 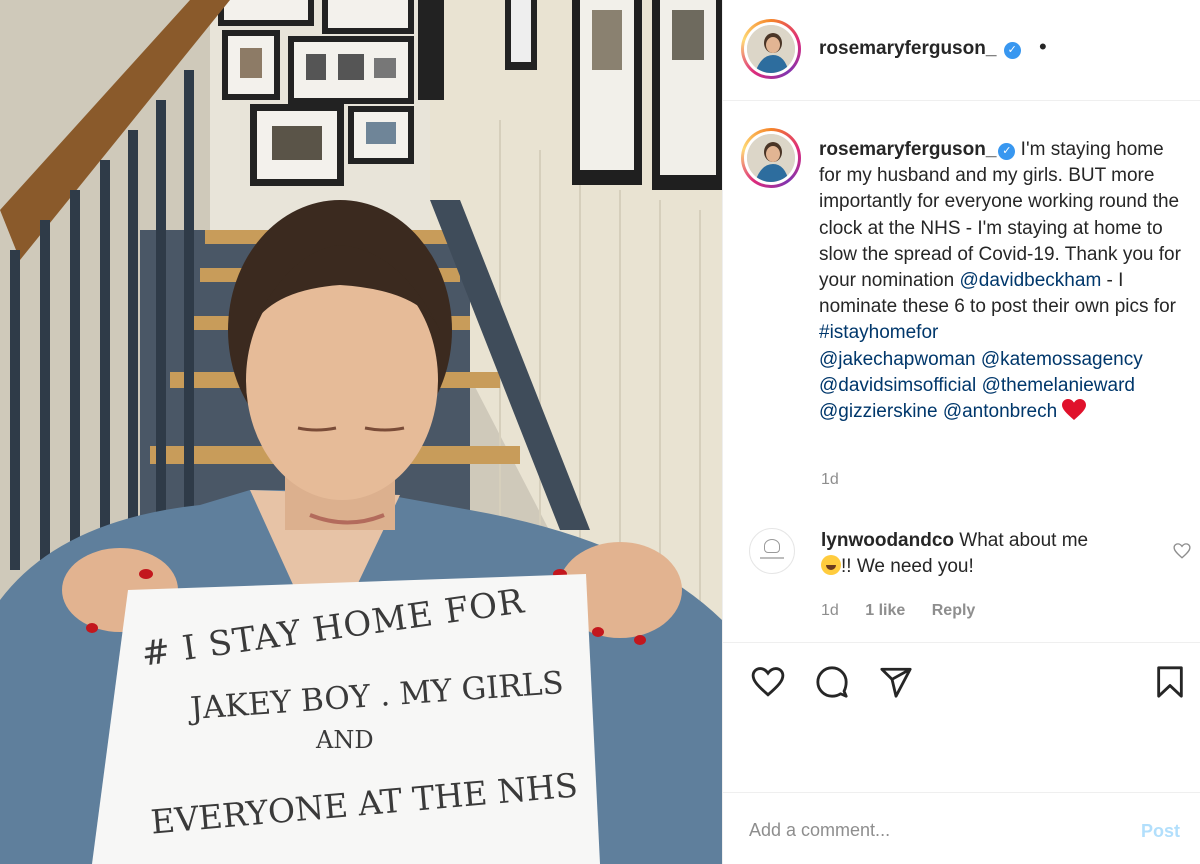 I want to click on header-username: rosemaryferguson_ ✓, so click(x=920, y=49).